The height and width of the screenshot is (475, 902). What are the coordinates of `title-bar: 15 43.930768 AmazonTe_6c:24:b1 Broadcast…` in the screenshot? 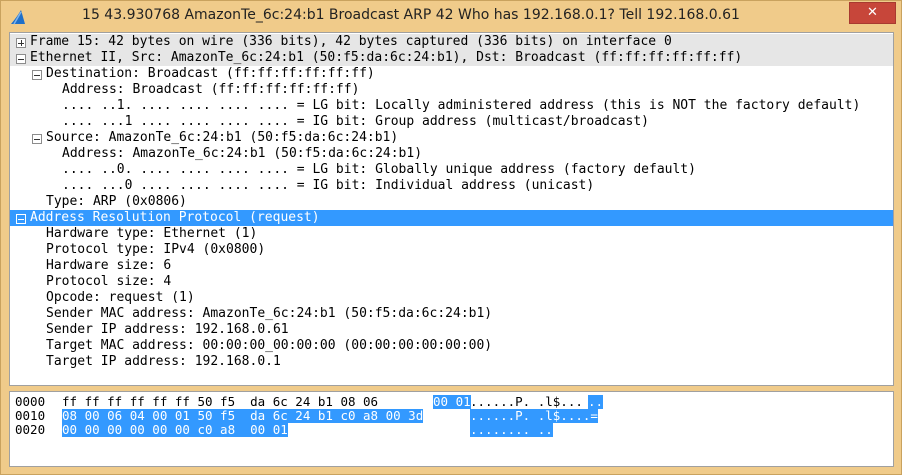 It's located at (451, 16).